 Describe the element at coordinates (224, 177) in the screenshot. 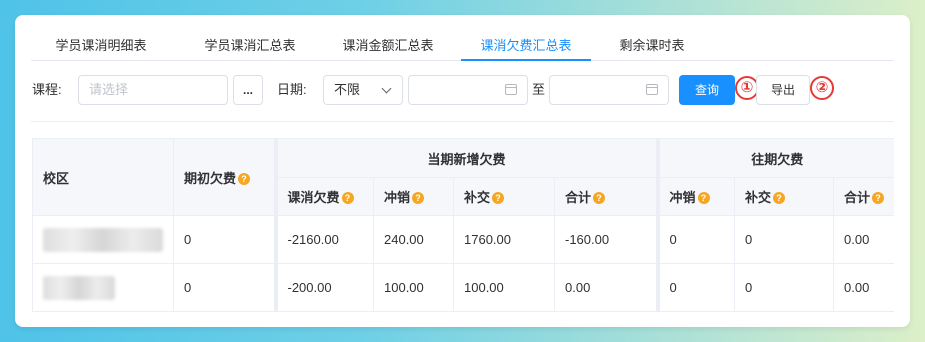

I see `header-opening-debt: 期初欠费?` at that location.